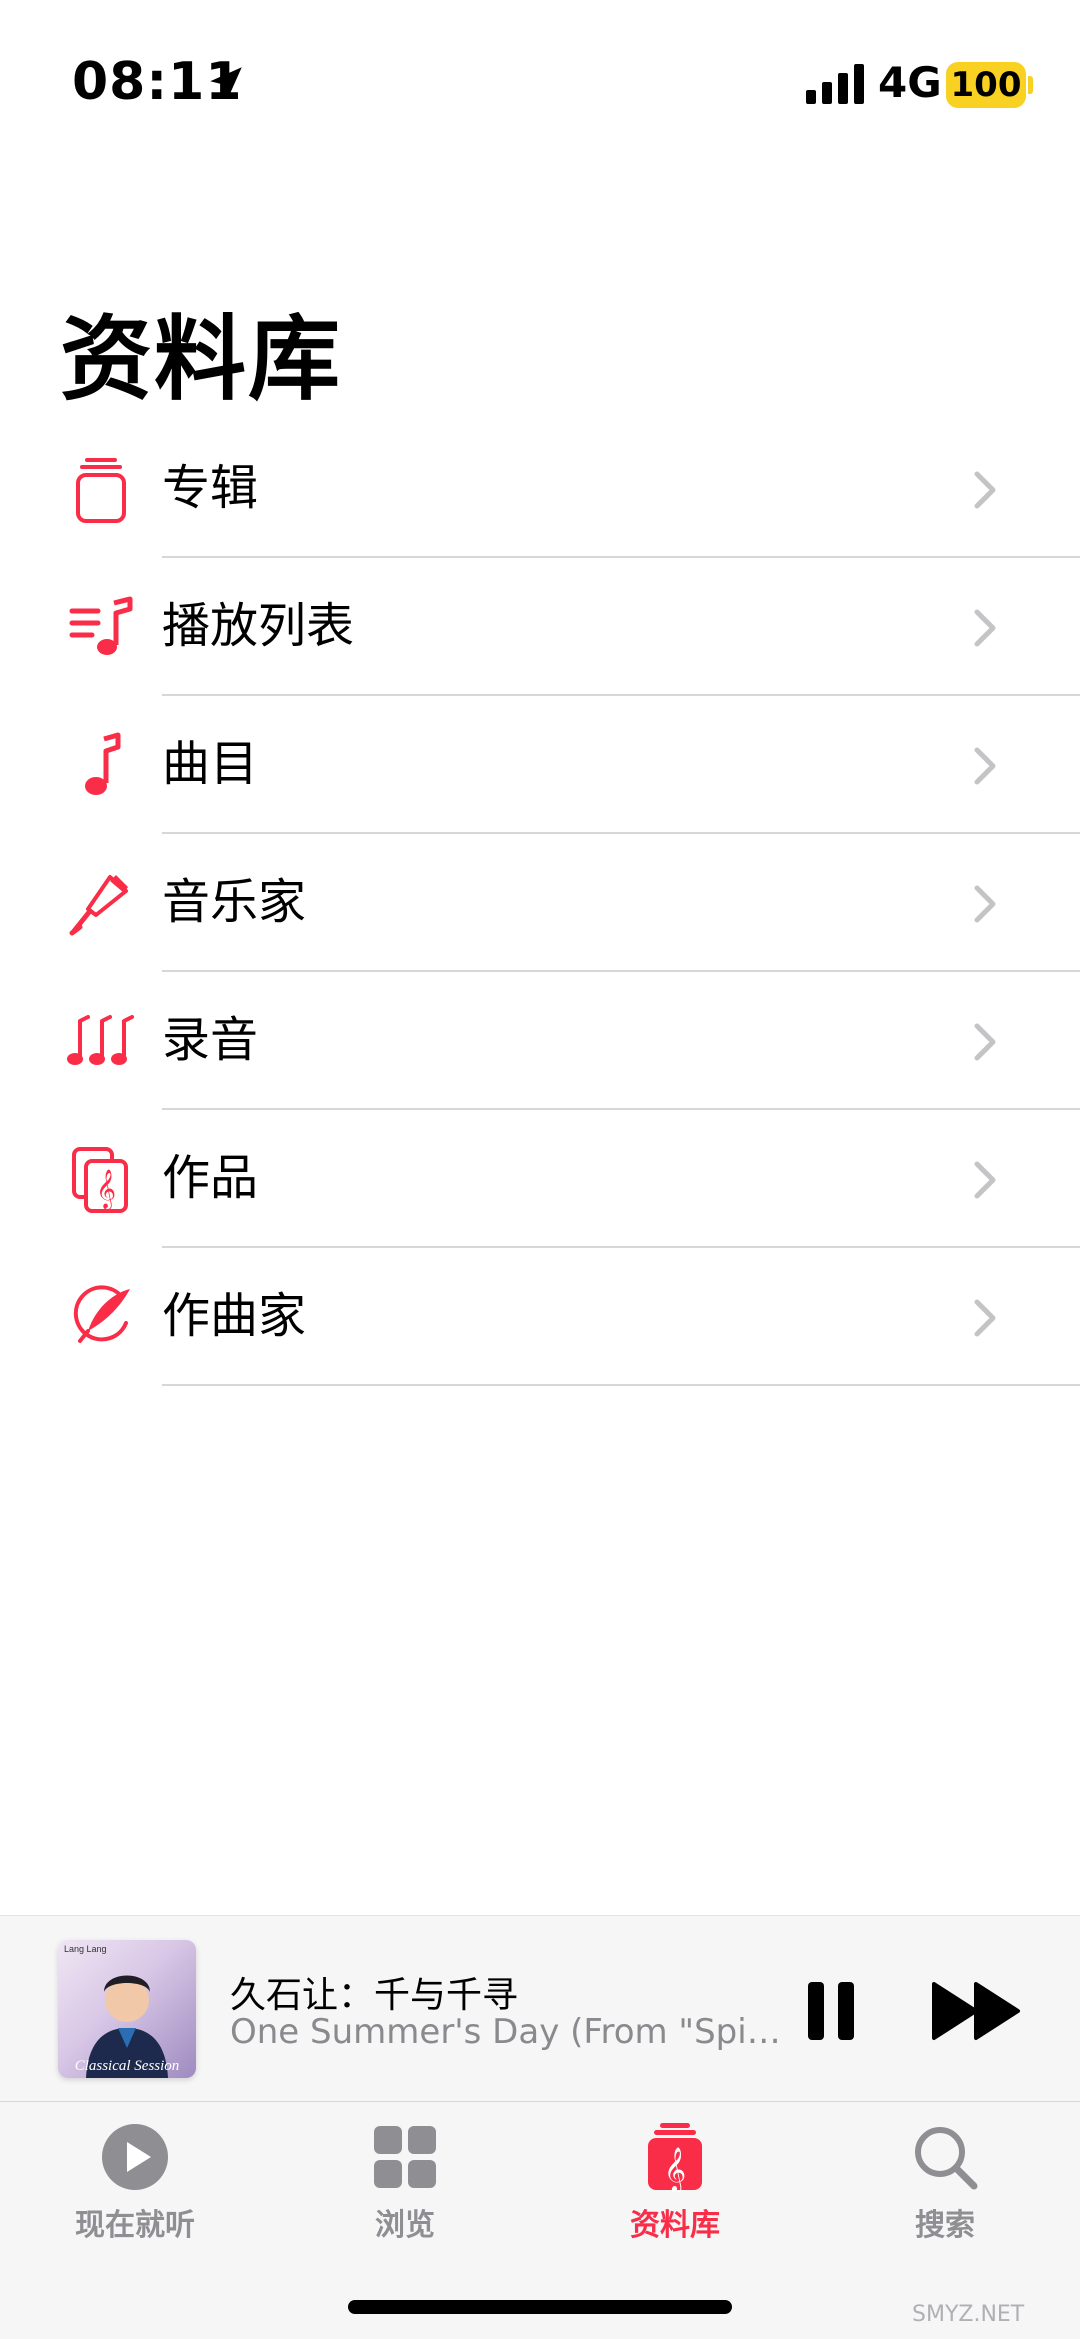 This screenshot has height=2339, width=1080. What do you see at coordinates (210, 1040) in the screenshot?
I see `library-item-label: 录音` at bounding box center [210, 1040].